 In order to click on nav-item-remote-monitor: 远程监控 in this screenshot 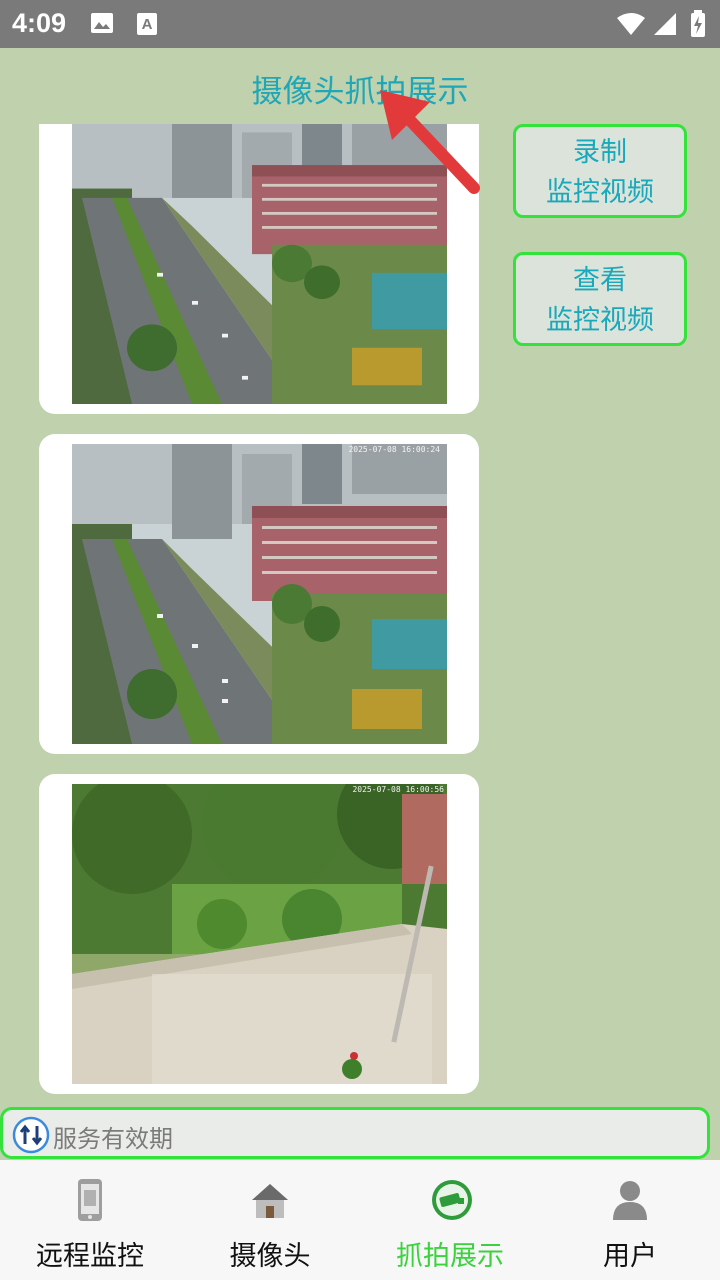, I will do `click(90, 1220)`.